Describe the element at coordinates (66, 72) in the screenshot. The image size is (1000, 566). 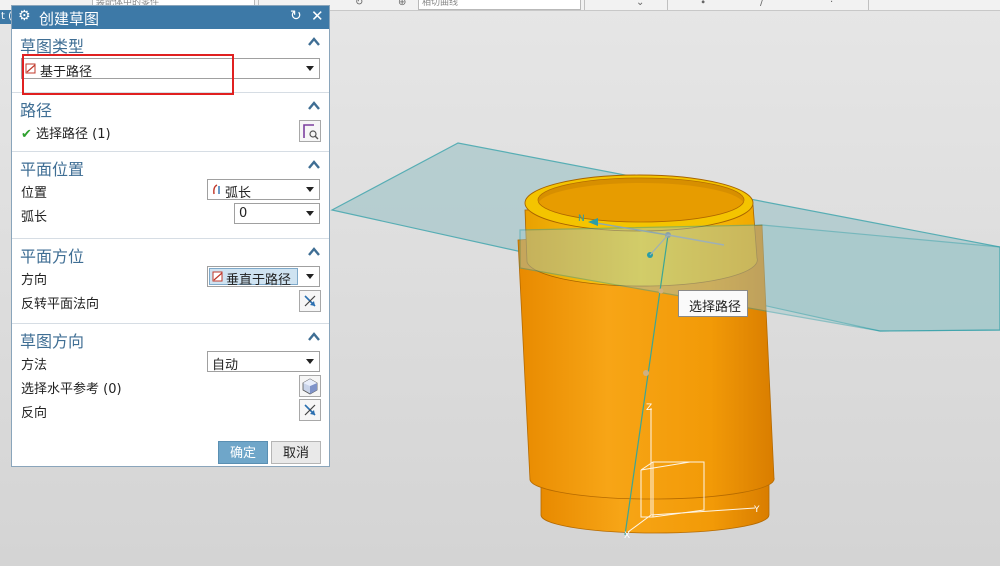
I see `sketch-type-value: 基于路径` at that location.